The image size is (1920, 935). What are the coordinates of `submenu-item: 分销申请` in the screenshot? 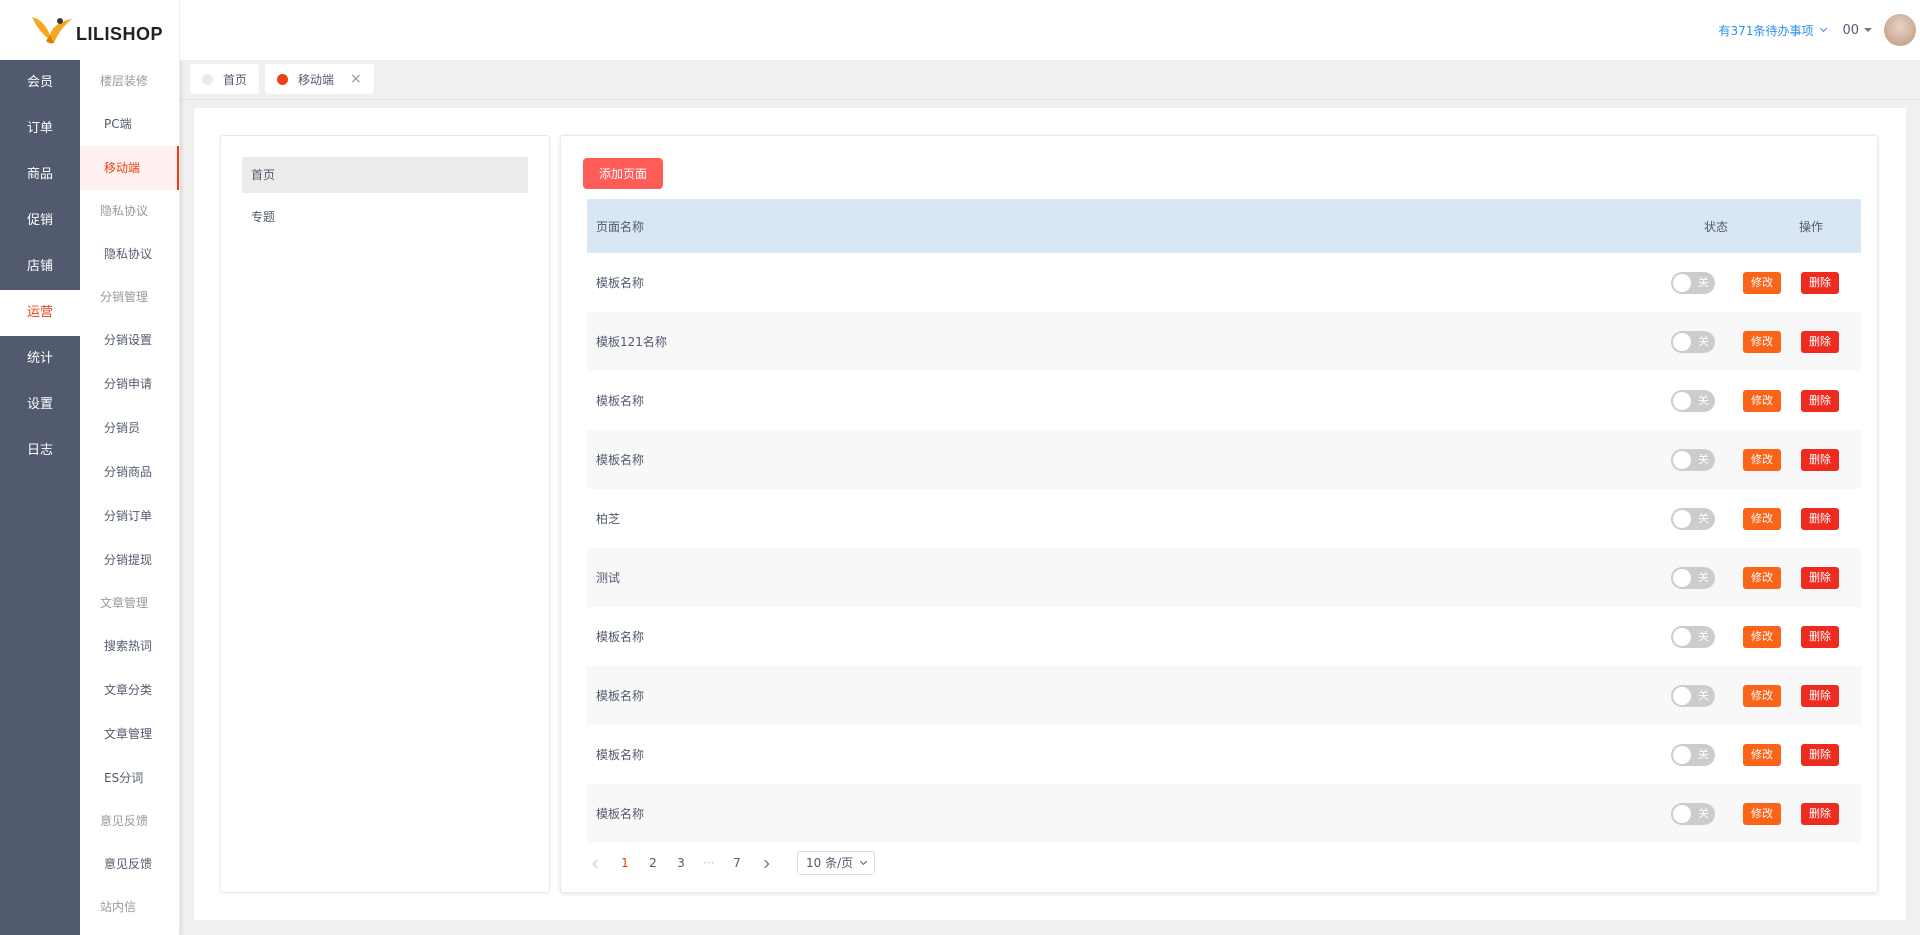 It's located at (129, 384).